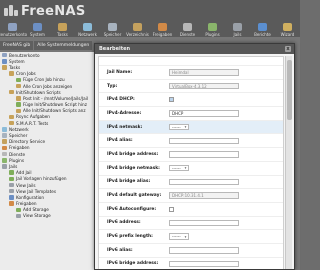 This screenshot has width=320, height=270. I want to click on dialog-title-bar: Bearbeiten x, so click(194, 49).